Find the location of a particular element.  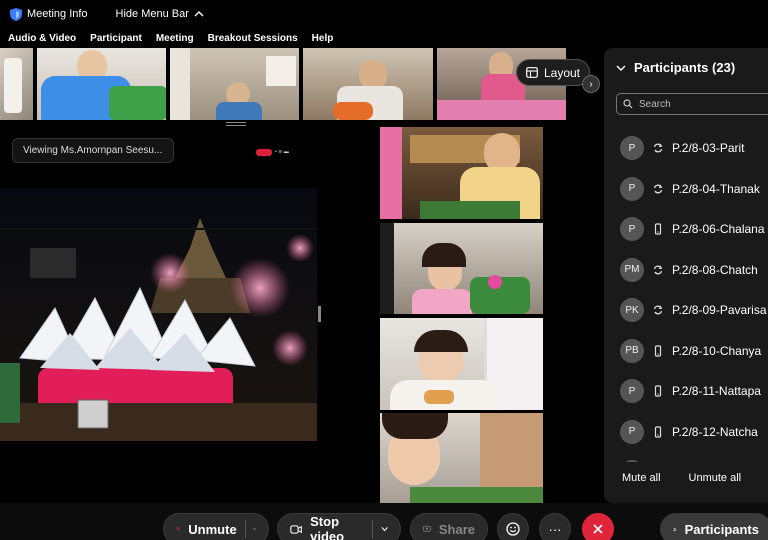

avatar: PK is located at coordinates (632, 310).